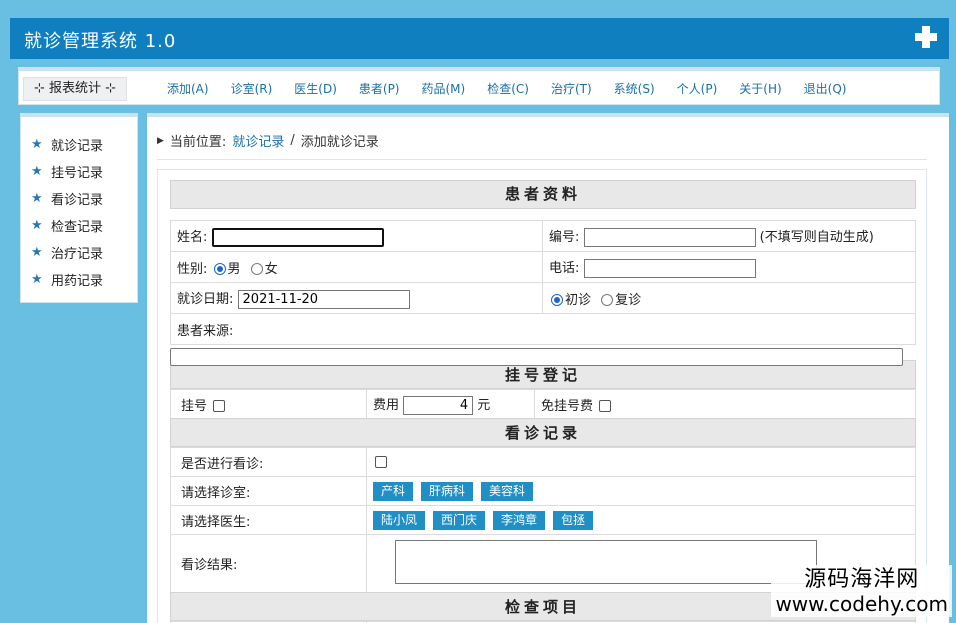 The height and width of the screenshot is (623, 956). Describe the element at coordinates (194, 406) in the screenshot. I see `register-label: 挂号` at that location.